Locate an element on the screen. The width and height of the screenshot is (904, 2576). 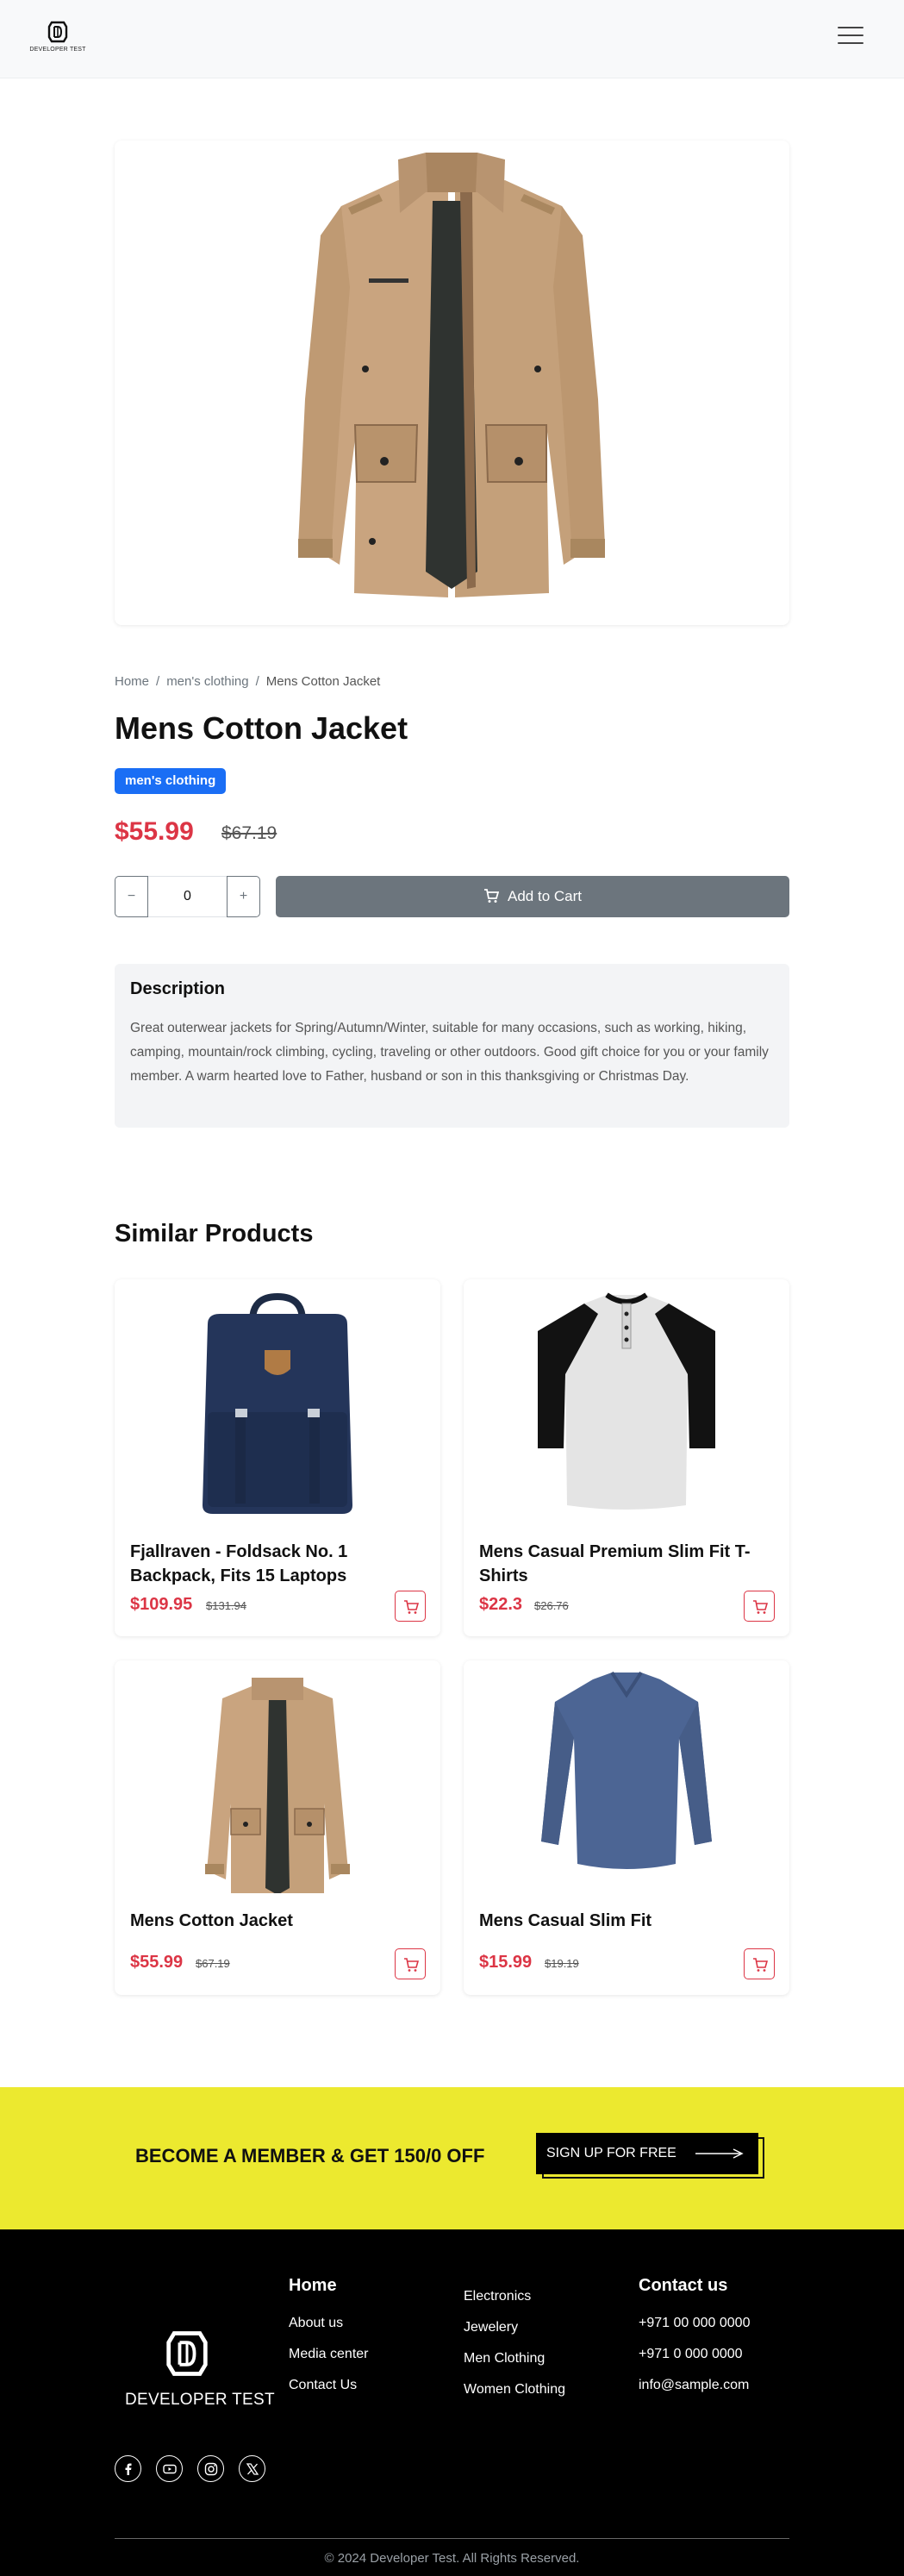
breadcrumb-category-link: men's clothing is located at coordinates (207, 681).